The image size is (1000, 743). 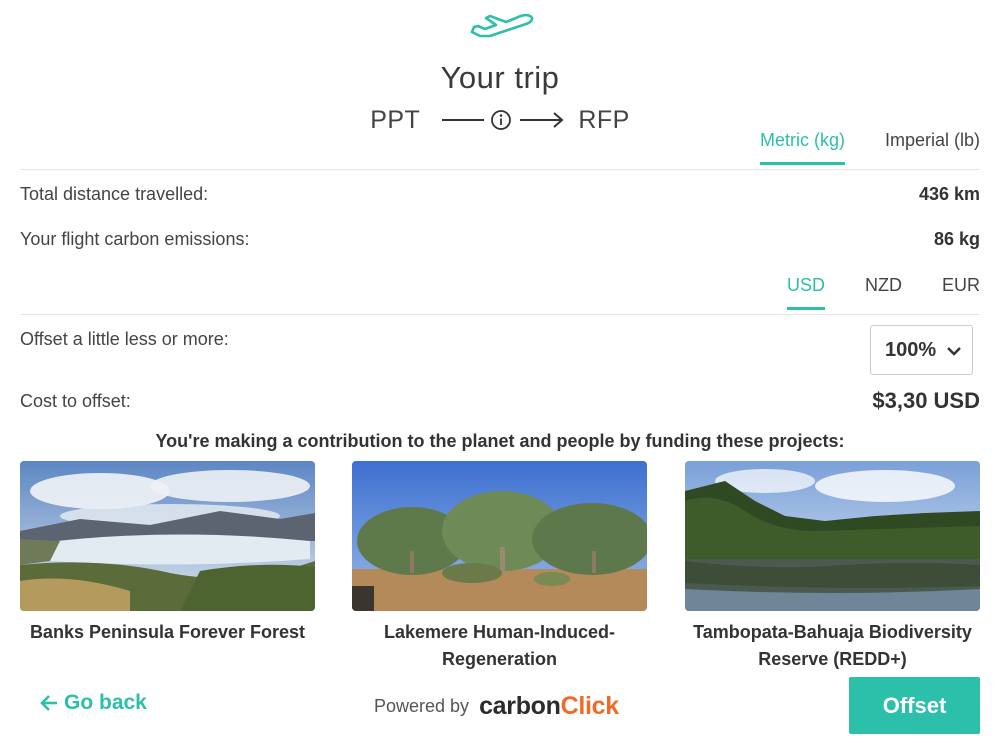 I want to click on origin-code: PPT, so click(x=395, y=119).